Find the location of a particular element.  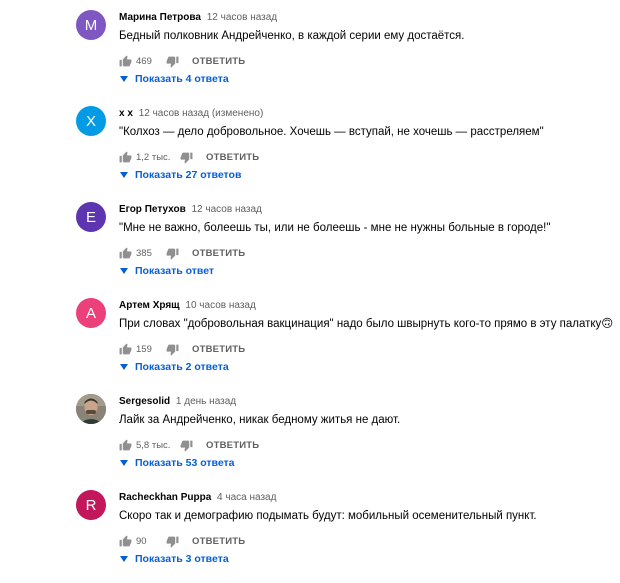

comment-time: 4 часа назад is located at coordinates (246, 497).